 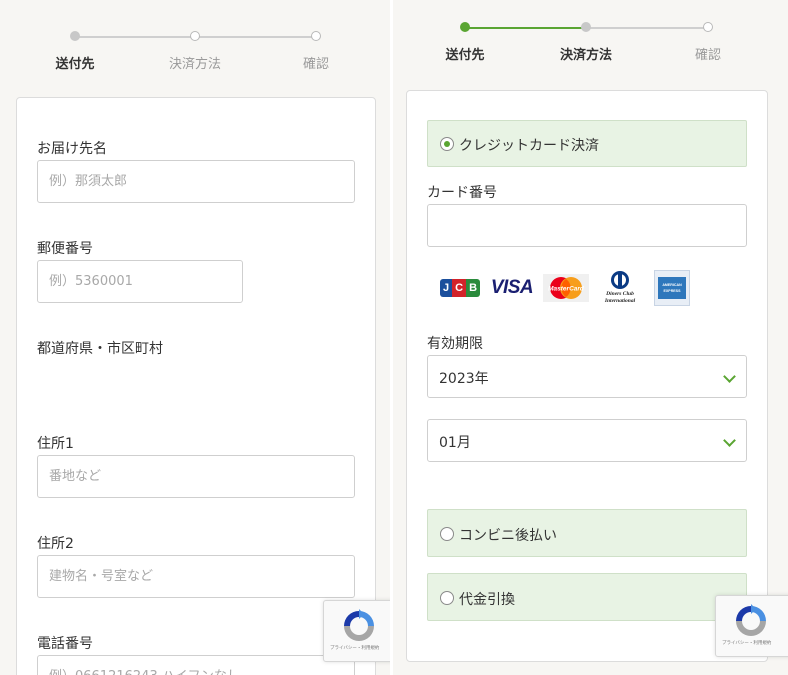 What do you see at coordinates (447, 534) in the screenshot?
I see `convenience-store-radio` at bounding box center [447, 534].